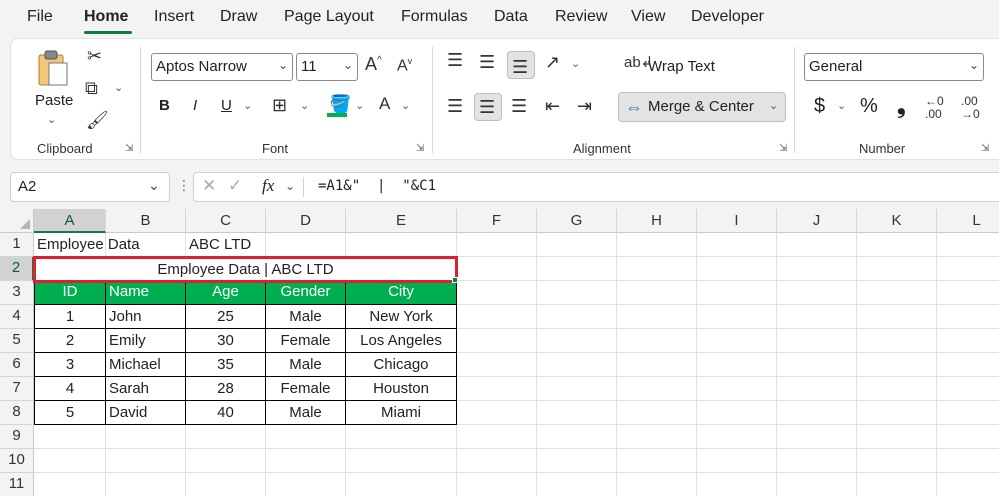 The width and height of the screenshot is (999, 496). I want to click on row-header-3: 3, so click(17, 293).